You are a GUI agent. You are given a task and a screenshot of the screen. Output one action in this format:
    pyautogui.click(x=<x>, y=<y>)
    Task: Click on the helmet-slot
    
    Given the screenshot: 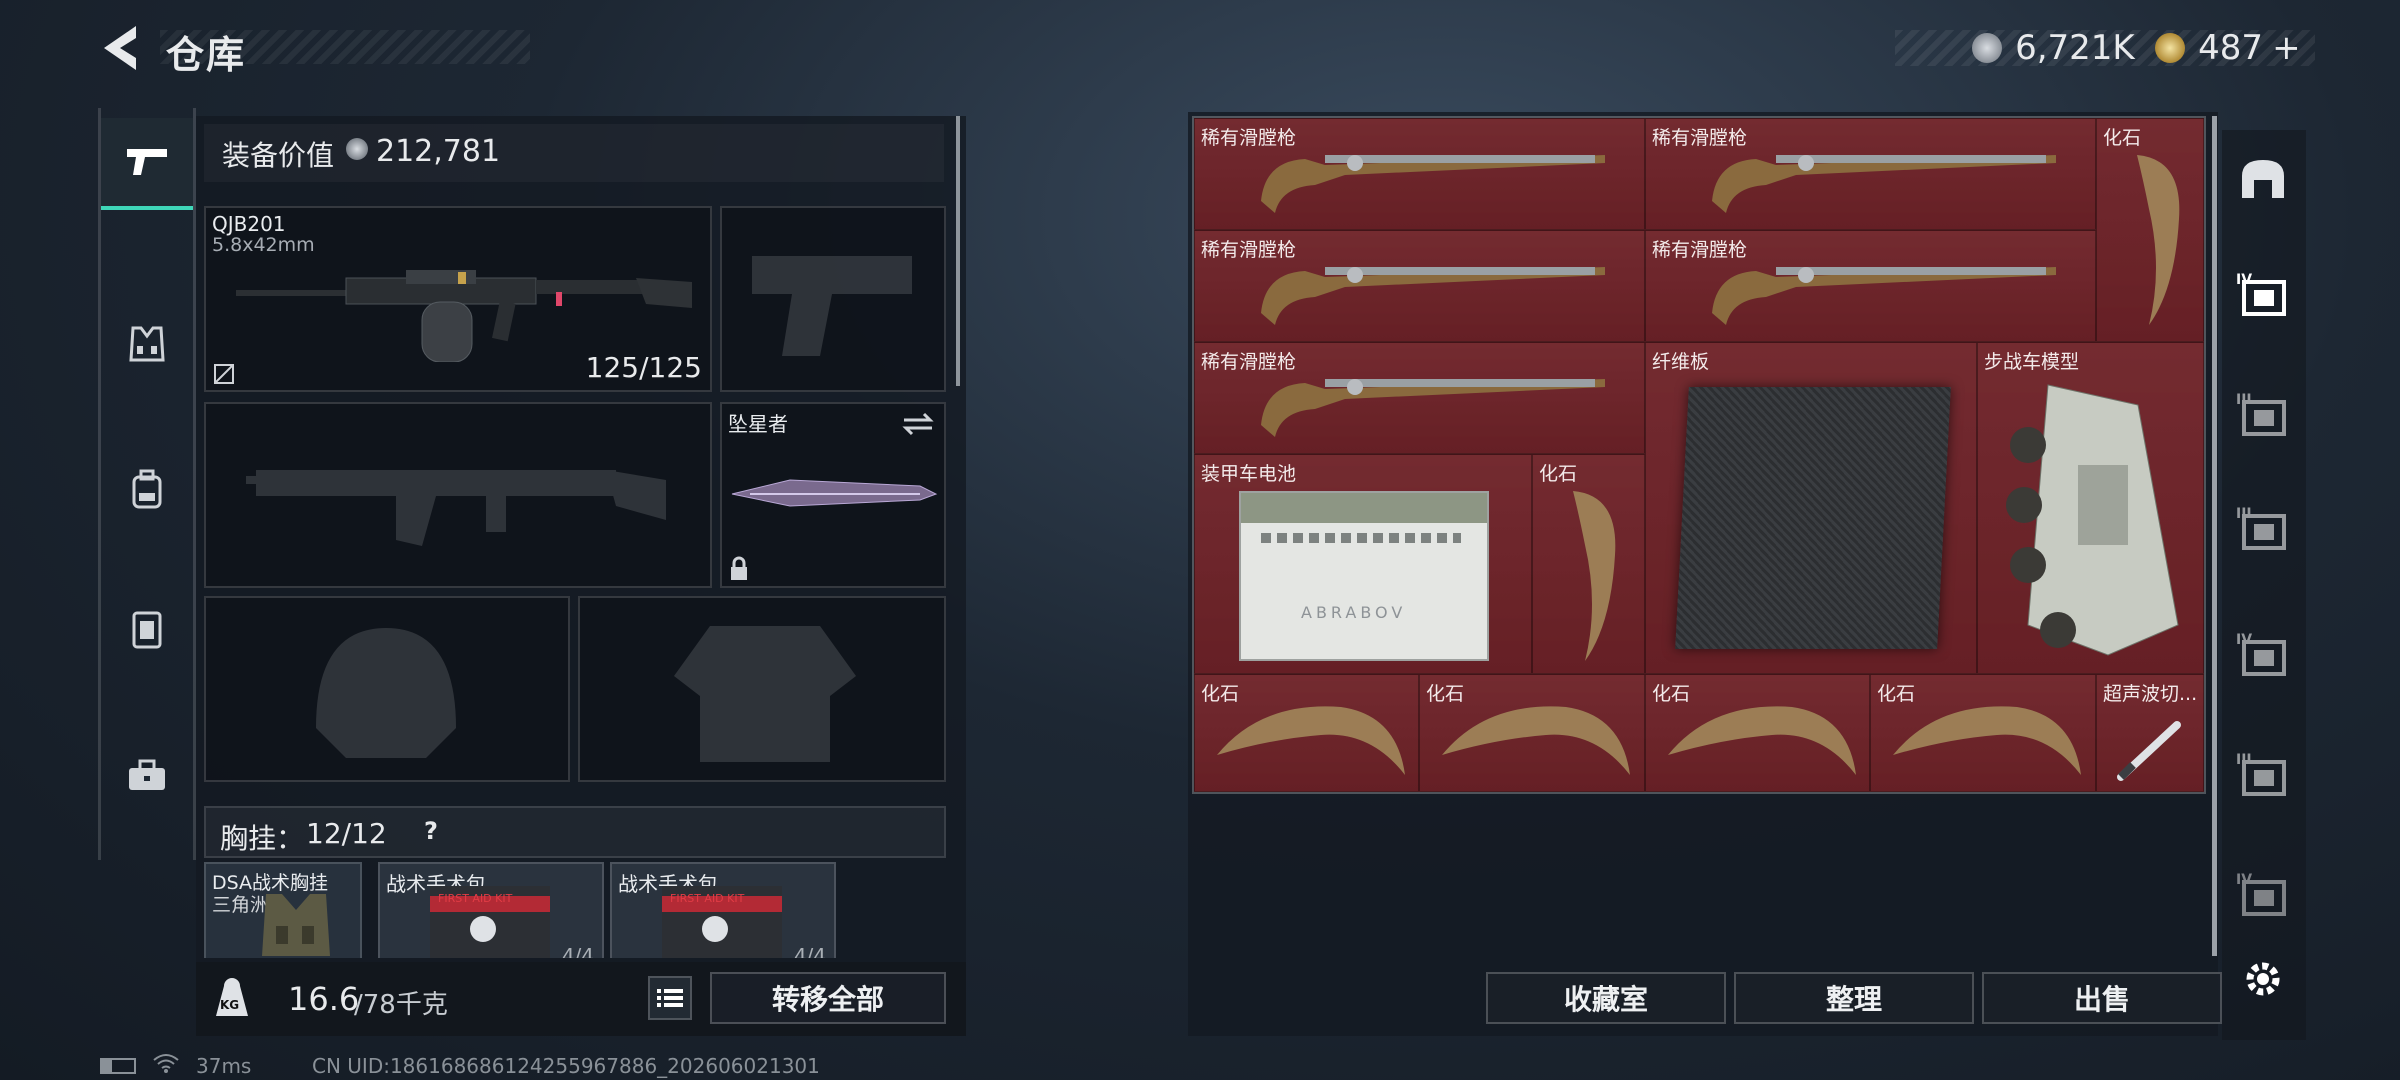 What is the action you would take?
    pyautogui.click(x=387, y=689)
    